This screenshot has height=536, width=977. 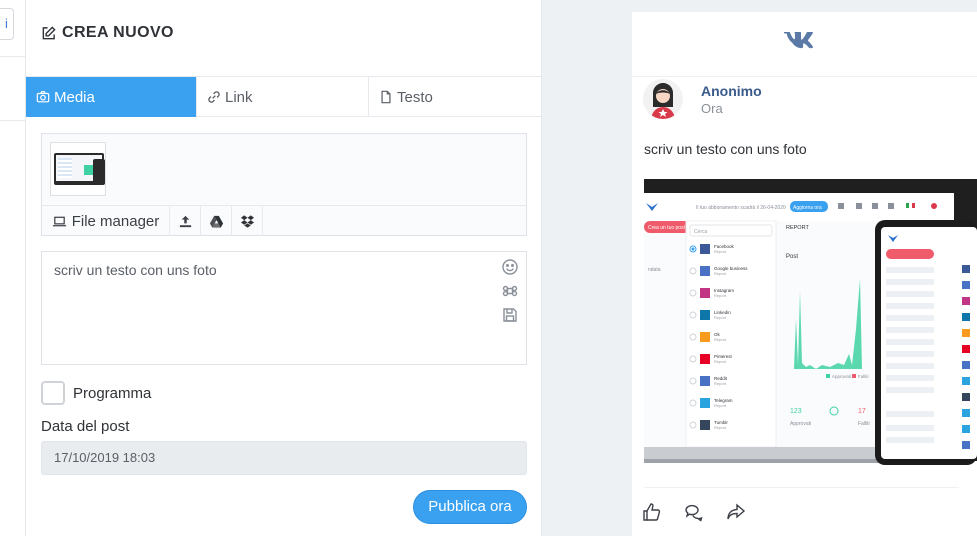 What do you see at coordinates (470, 507) in the screenshot?
I see `publish-now-button: Pubblica ora` at bounding box center [470, 507].